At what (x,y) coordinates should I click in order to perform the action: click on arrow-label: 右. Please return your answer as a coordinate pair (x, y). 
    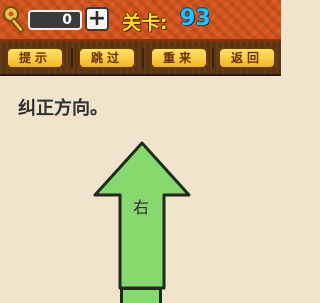
    Looking at the image, I should click on (140, 207).